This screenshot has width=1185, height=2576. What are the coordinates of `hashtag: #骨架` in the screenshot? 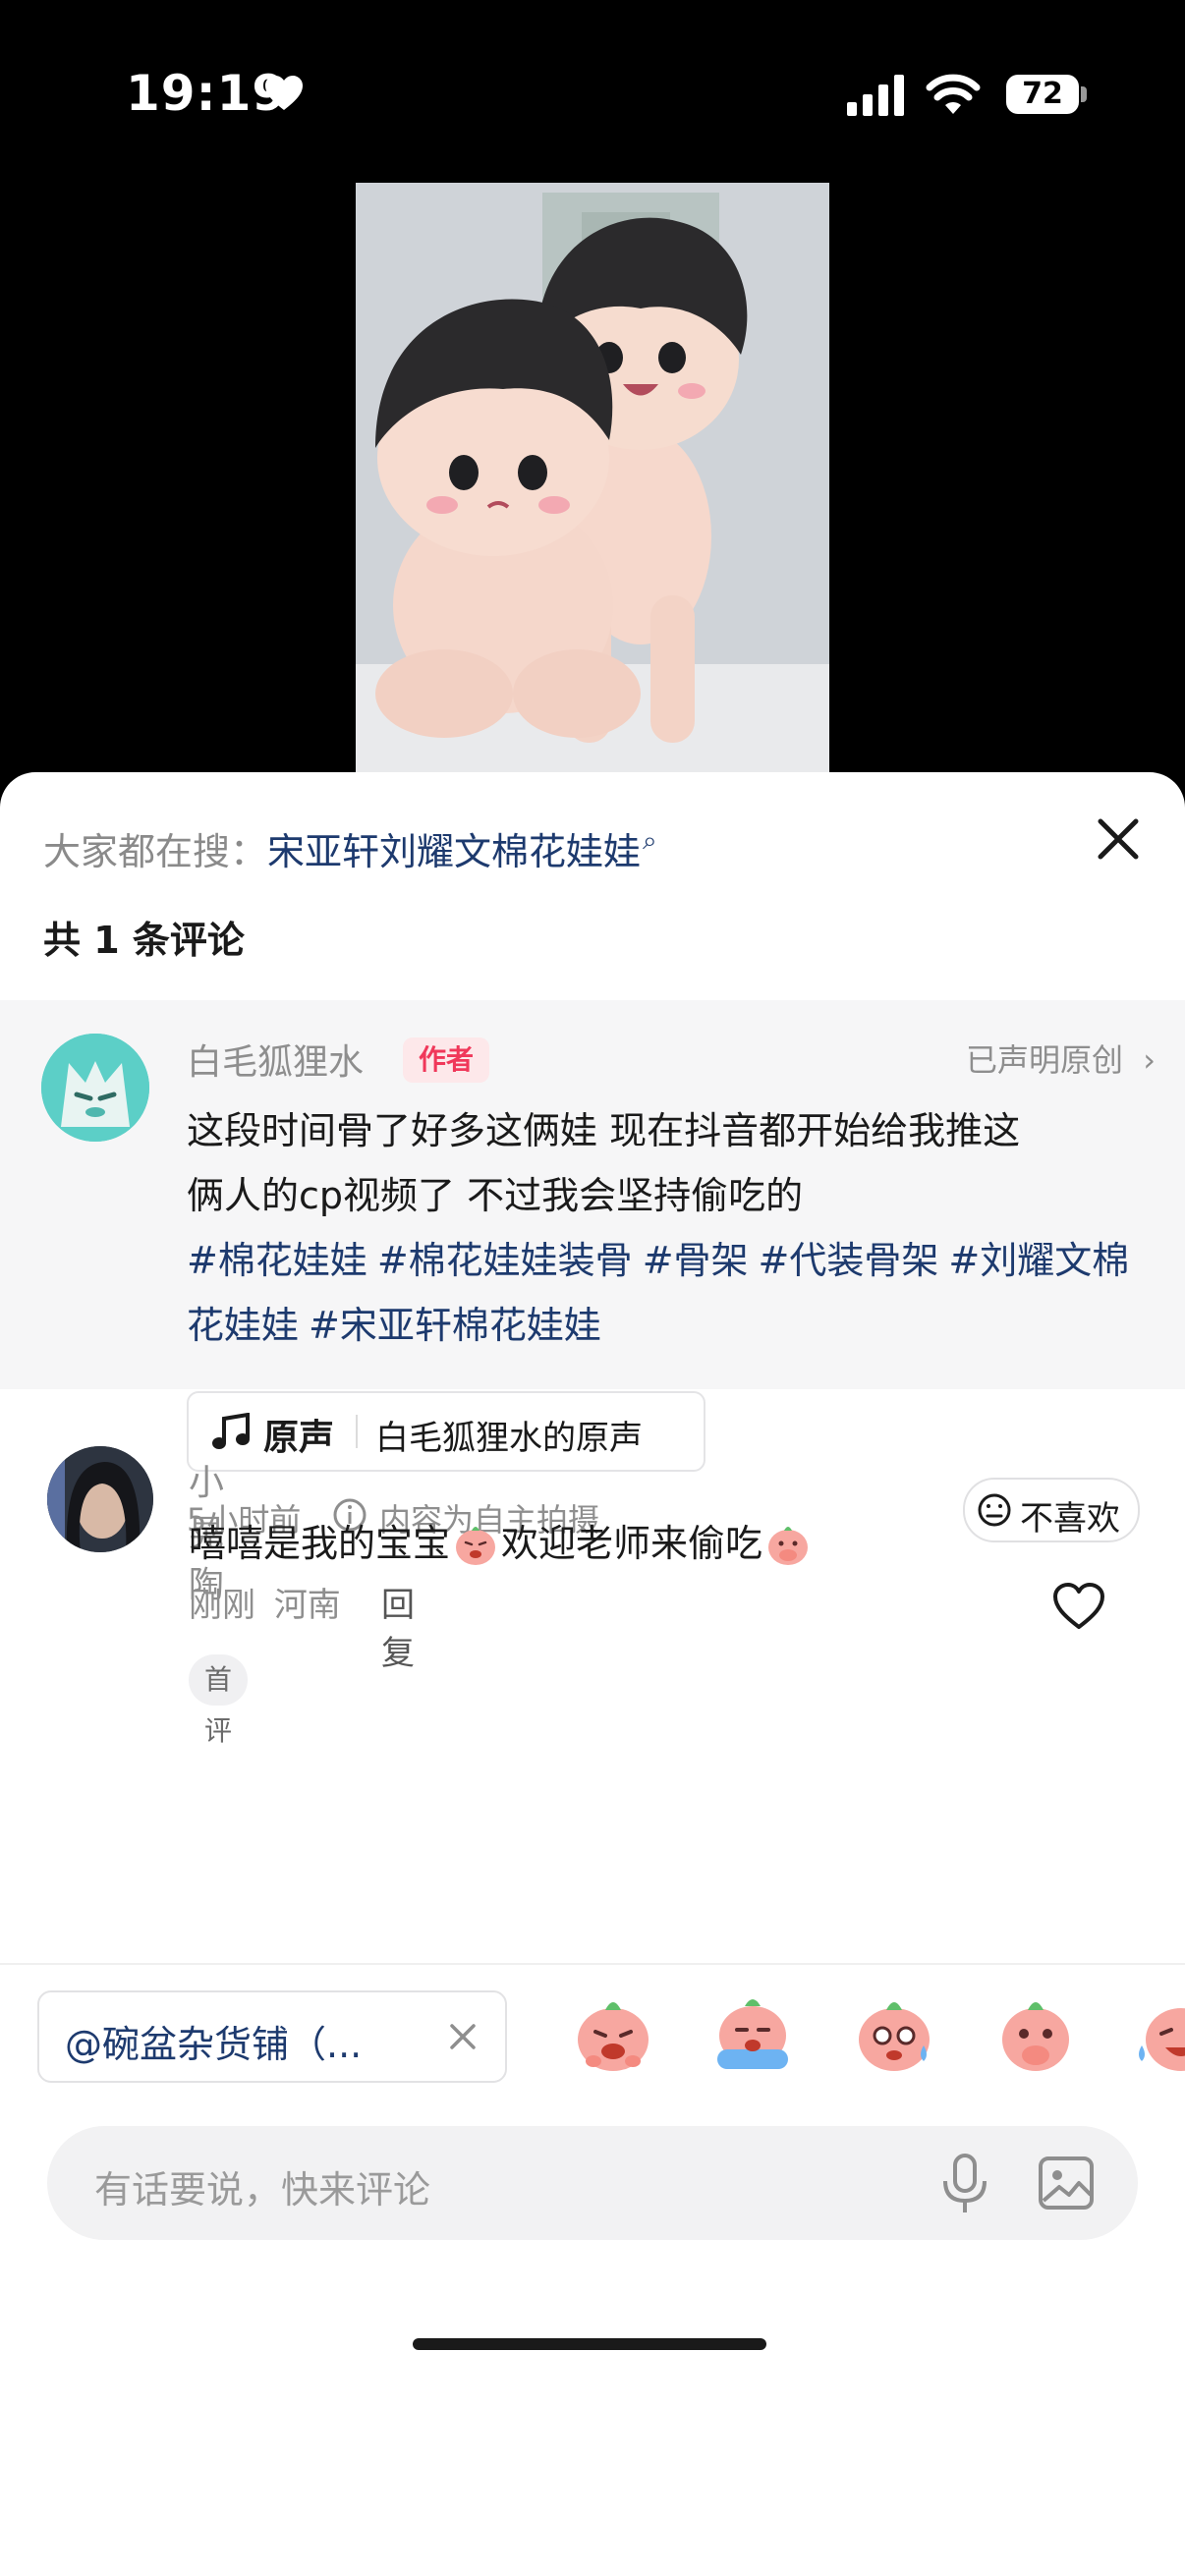 It's located at (696, 1260).